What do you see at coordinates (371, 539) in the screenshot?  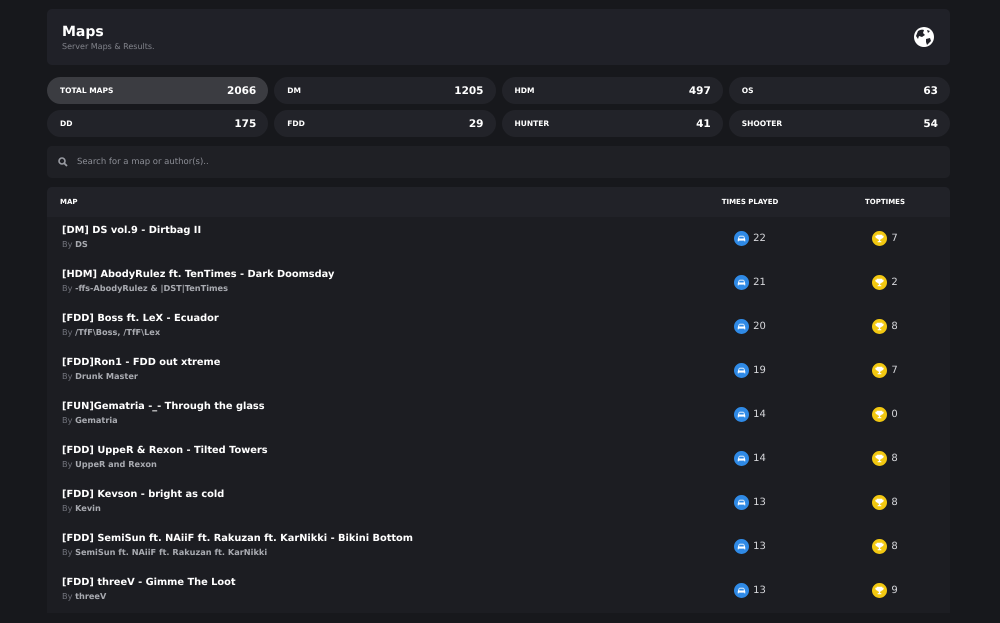 I see `map-title: [FDD] SemiSun ft. NAiiF ft. Rakuzan ft. KarNikki - Bikini Bottom` at bounding box center [371, 539].